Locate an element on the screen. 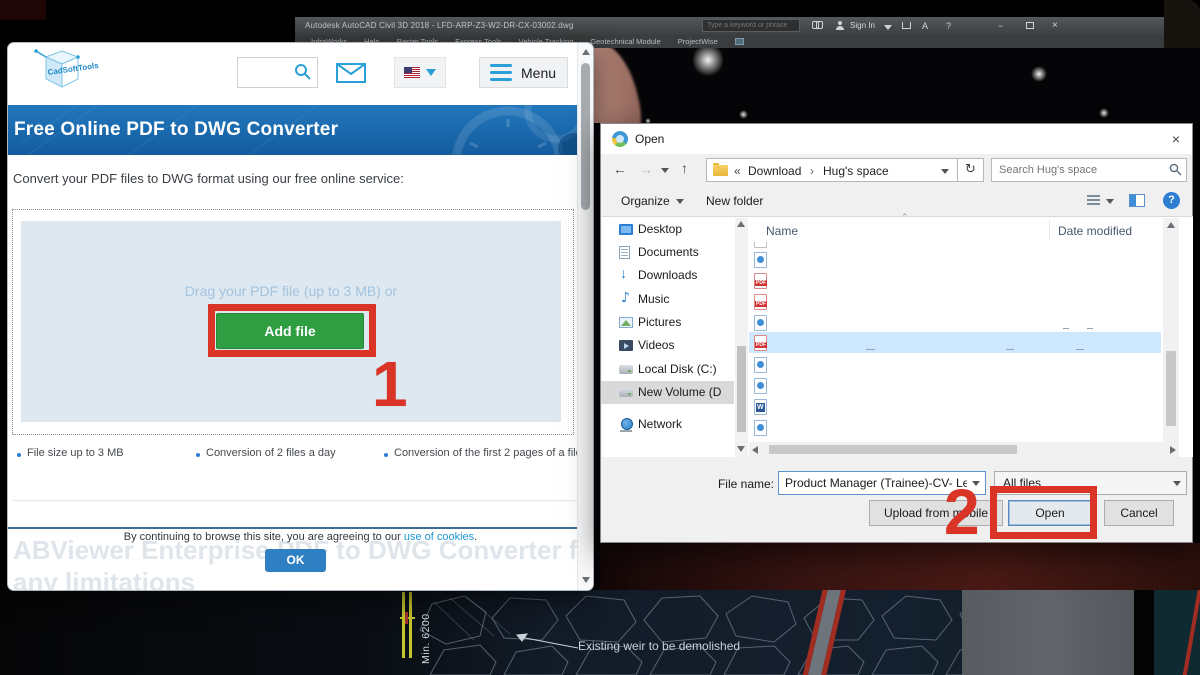  sign-in-person-icon is located at coordinates (840, 25).